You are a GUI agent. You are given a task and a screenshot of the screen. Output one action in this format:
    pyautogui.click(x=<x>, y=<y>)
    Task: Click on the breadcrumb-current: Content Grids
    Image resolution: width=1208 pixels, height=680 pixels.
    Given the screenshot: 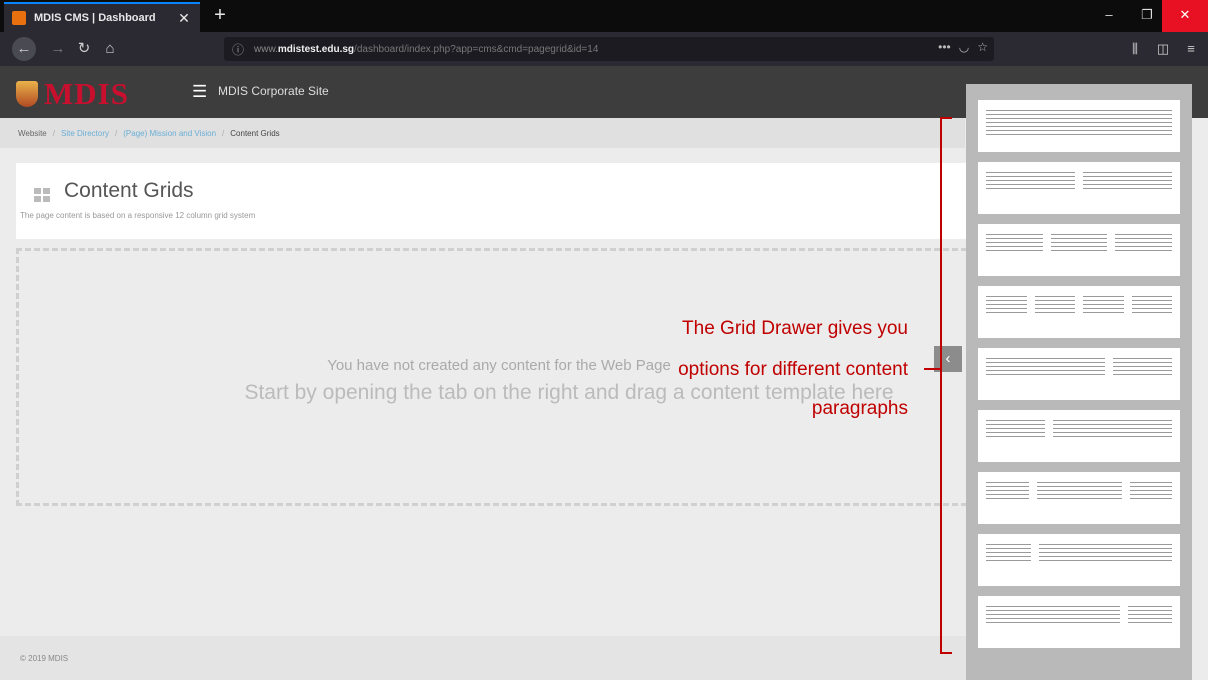 What is the action you would take?
    pyautogui.click(x=255, y=133)
    